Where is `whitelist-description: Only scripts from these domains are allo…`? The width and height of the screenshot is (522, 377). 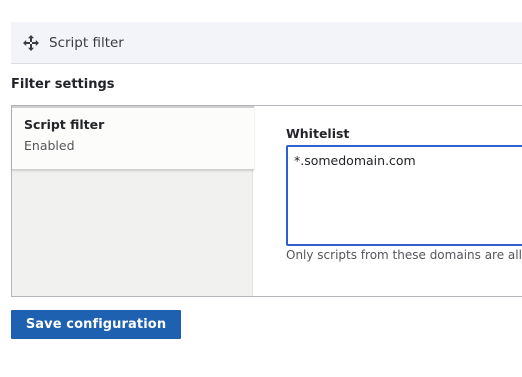 whitelist-description: Only scripts from these domains are allo… is located at coordinates (404, 255).